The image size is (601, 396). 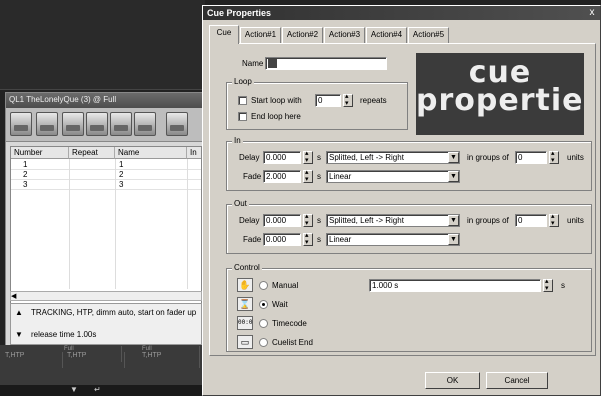 What do you see at coordinates (548, 284) in the screenshot?
I see `manual-time-spinner` at bounding box center [548, 284].